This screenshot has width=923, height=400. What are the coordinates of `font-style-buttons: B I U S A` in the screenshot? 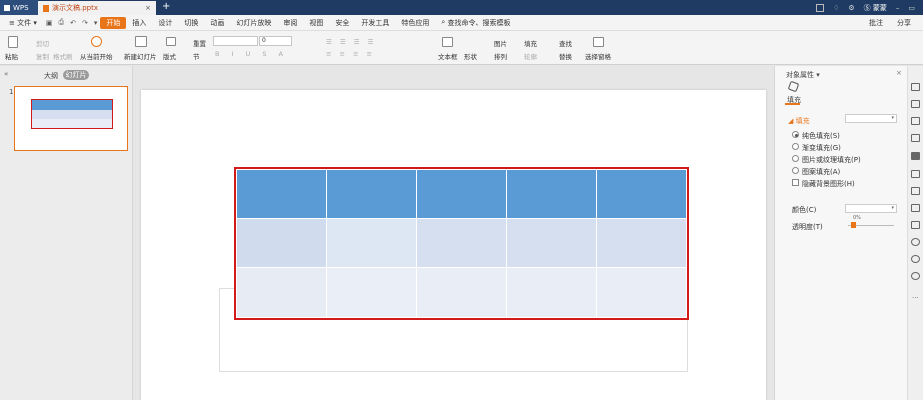 It's located at (251, 54).